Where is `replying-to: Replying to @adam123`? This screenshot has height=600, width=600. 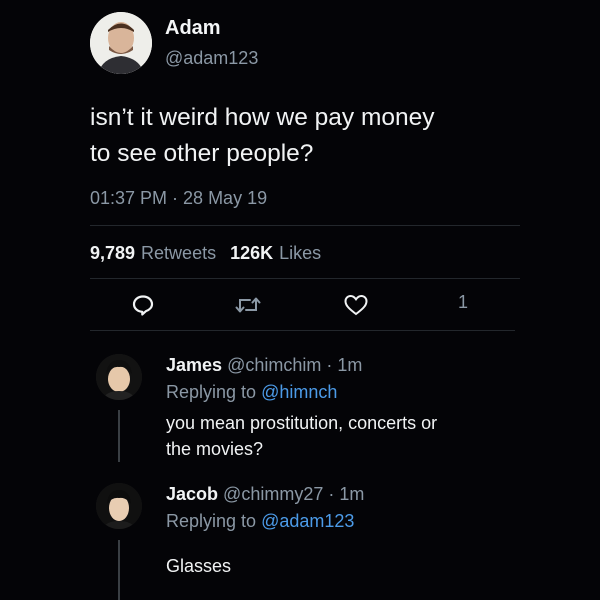 replying-to: Replying to @adam123 is located at coordinates (260, 521).